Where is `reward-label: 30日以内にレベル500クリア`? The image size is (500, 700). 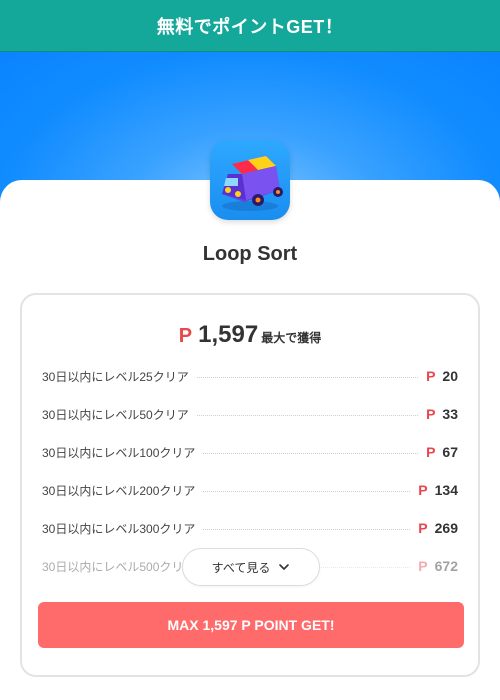
reward-label: 30日以内にレベル500クリア is located at coordinates (119, 566).